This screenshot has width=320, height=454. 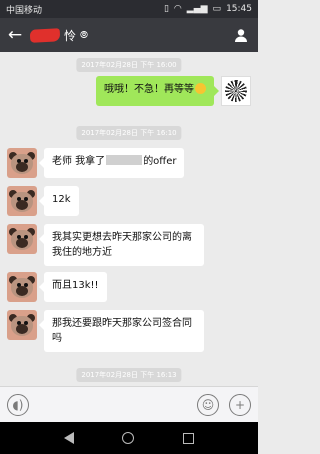 I want to click on nav-recents-icon, so click(x=188, y=438).